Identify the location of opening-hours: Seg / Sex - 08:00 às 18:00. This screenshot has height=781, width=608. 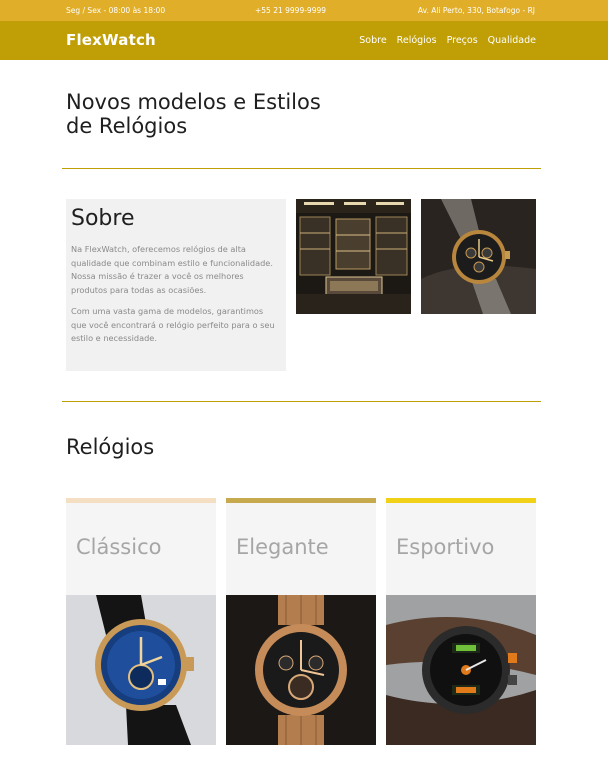
(116, 10).